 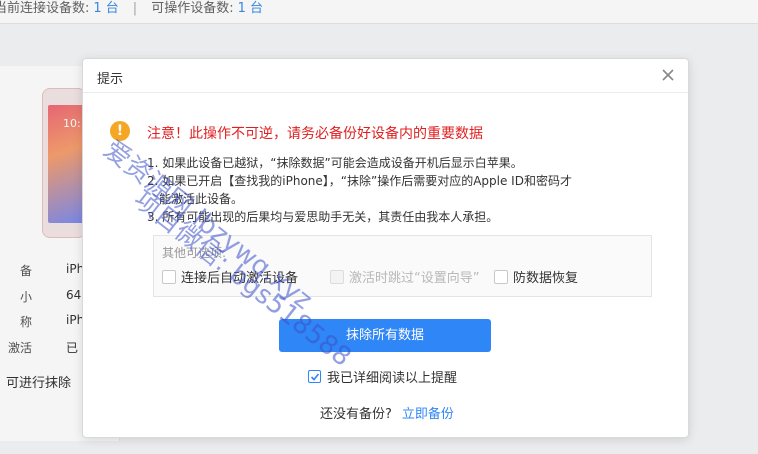 I want to click on option-label: 防数据恢复, so click(x=546, y=278).